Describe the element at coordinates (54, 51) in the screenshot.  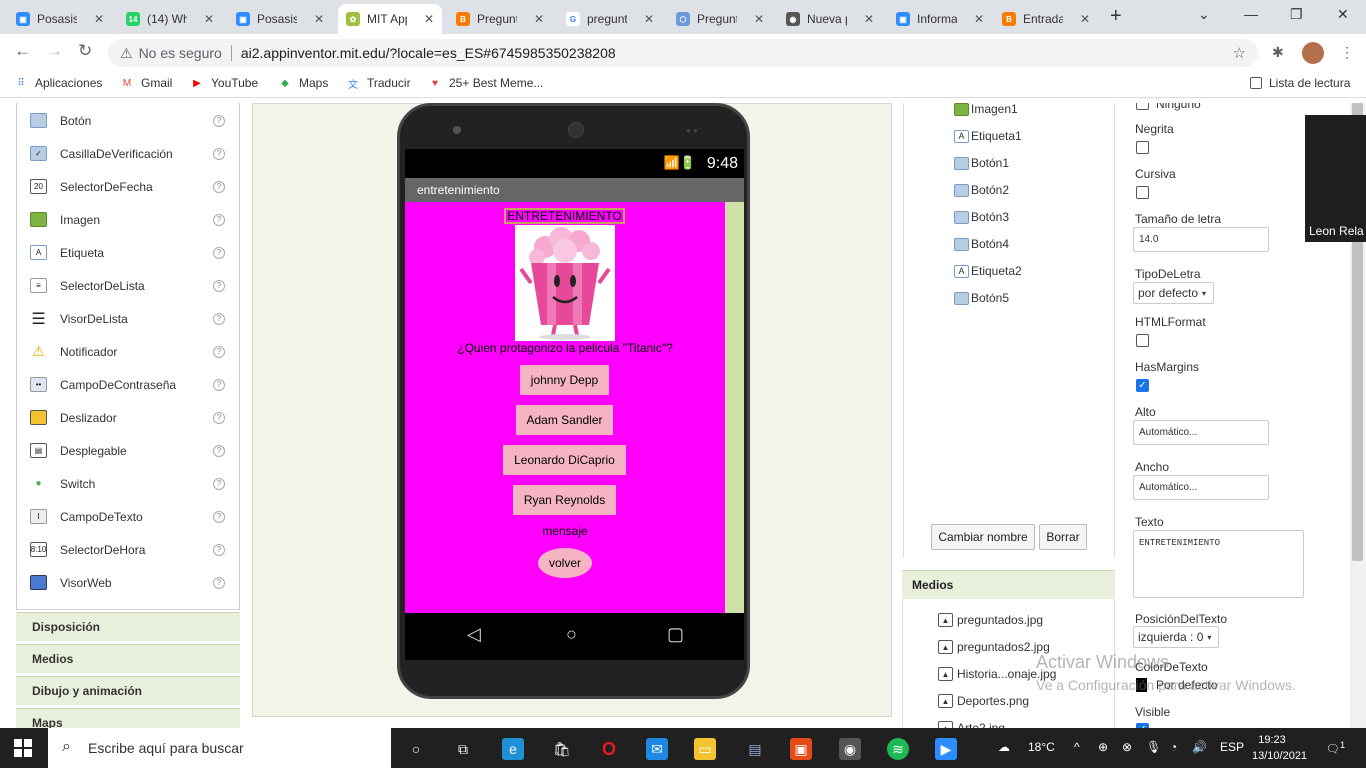
I see `forward-arrow-icon: →` at that location.